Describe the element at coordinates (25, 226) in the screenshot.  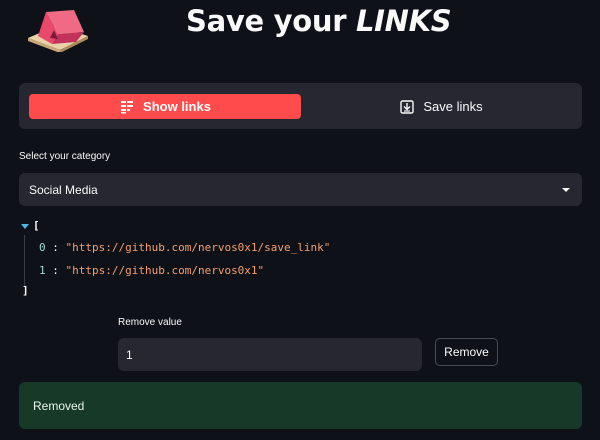
I see `collapse-toggle-icon` at that location.